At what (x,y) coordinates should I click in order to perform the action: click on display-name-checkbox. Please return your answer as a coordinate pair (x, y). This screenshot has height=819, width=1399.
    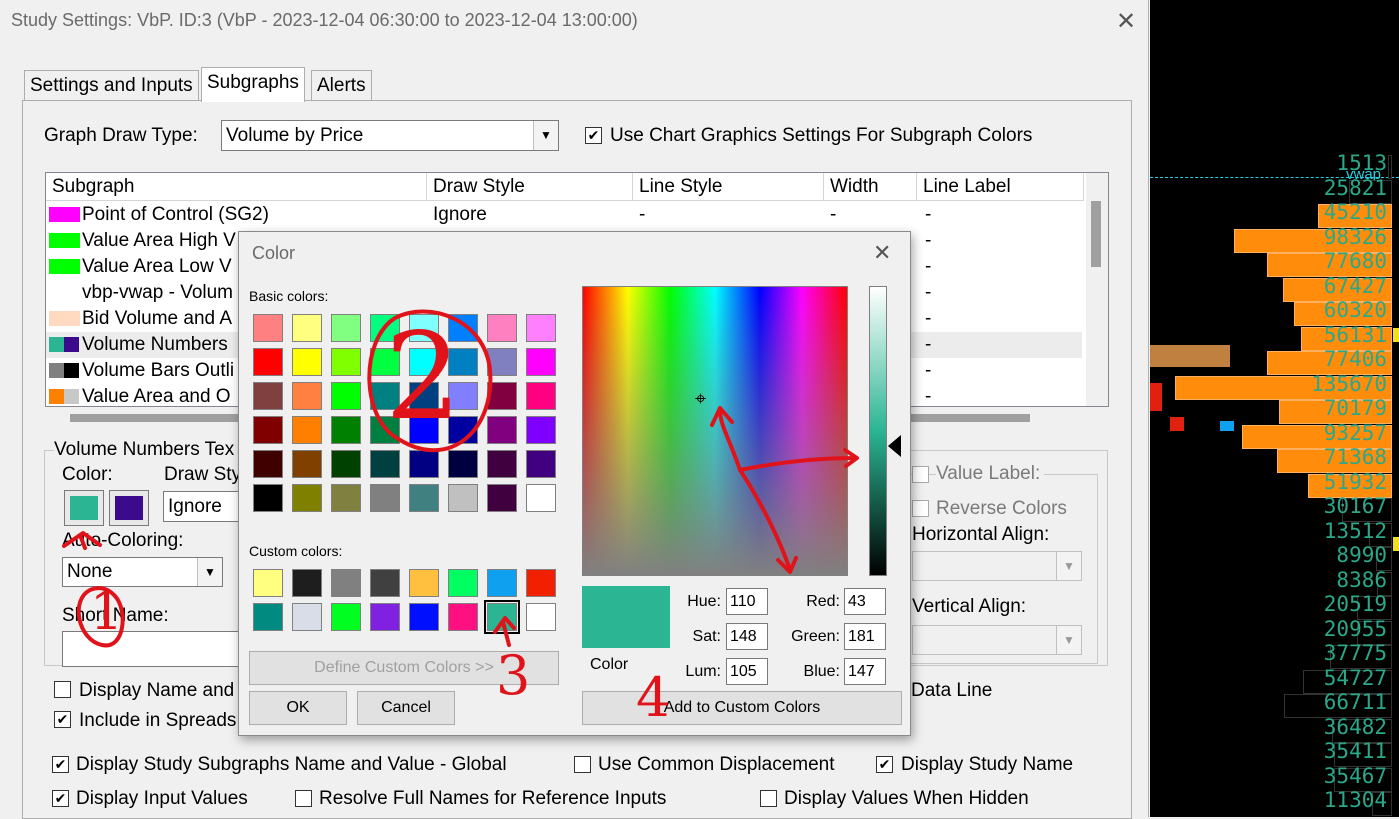
    Looking at the image, I should click on (62, 689).